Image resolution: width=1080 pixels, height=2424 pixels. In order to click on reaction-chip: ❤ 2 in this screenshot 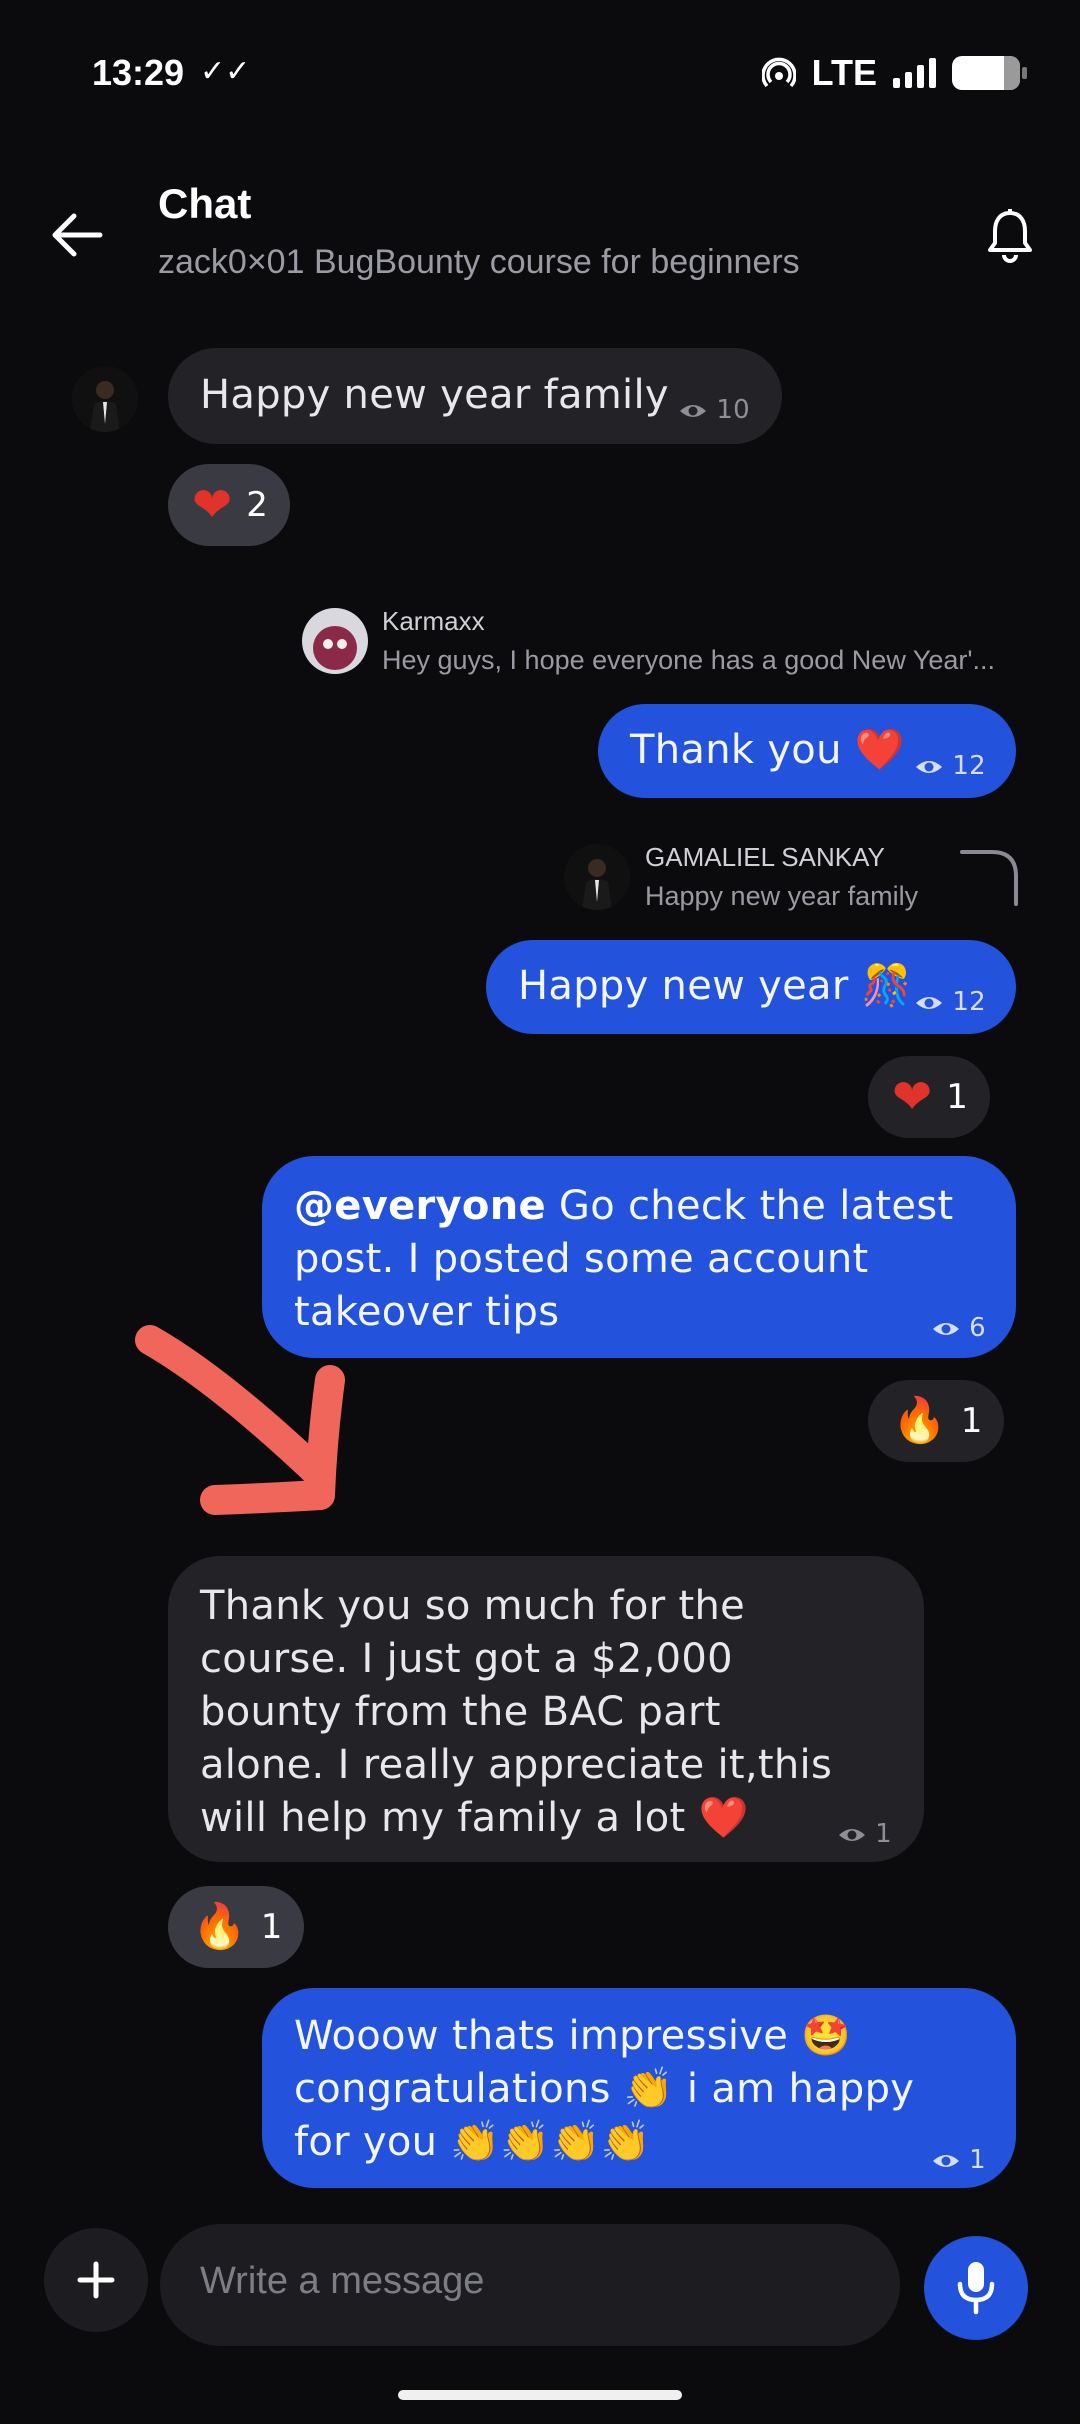, I will do `click(229, 505)`.